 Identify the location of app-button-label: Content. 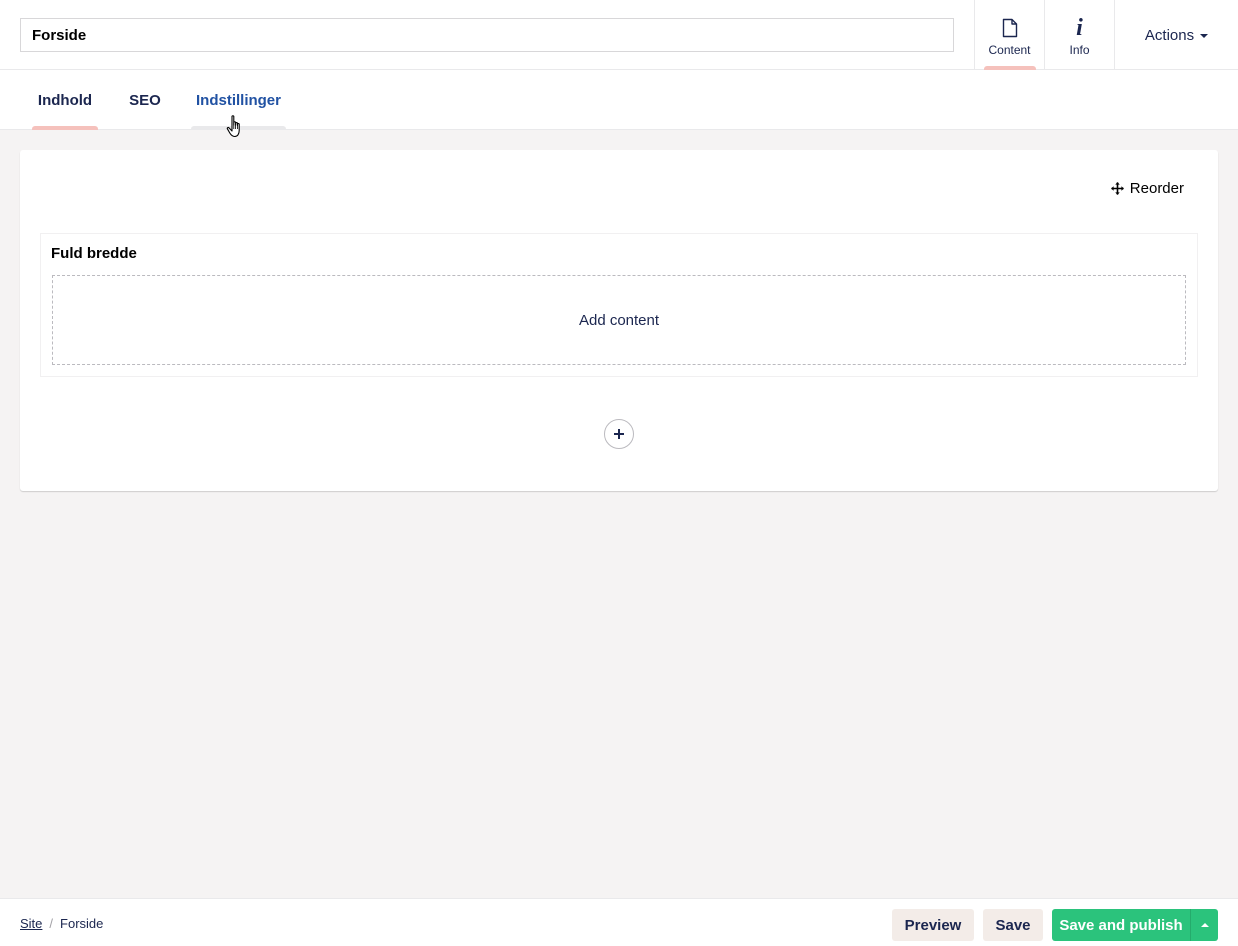
(1009, 50).